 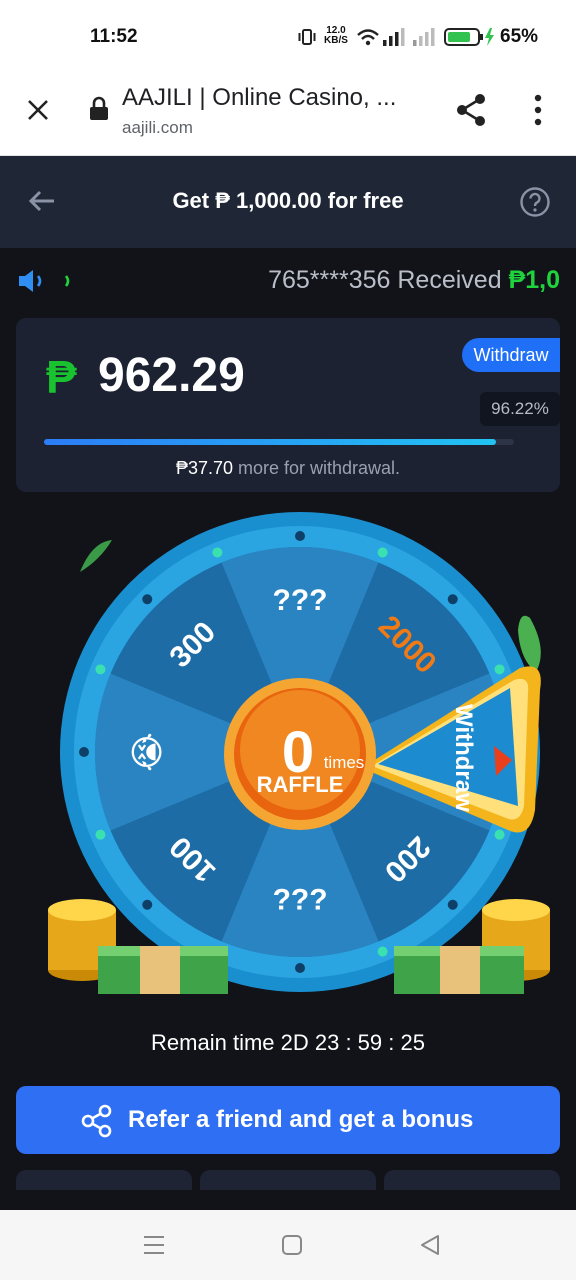 What do you see at coordinates (204, 468) in the screenshot?
I see `remaining-amount: ₱37.70` at bounding box center [204, 468].